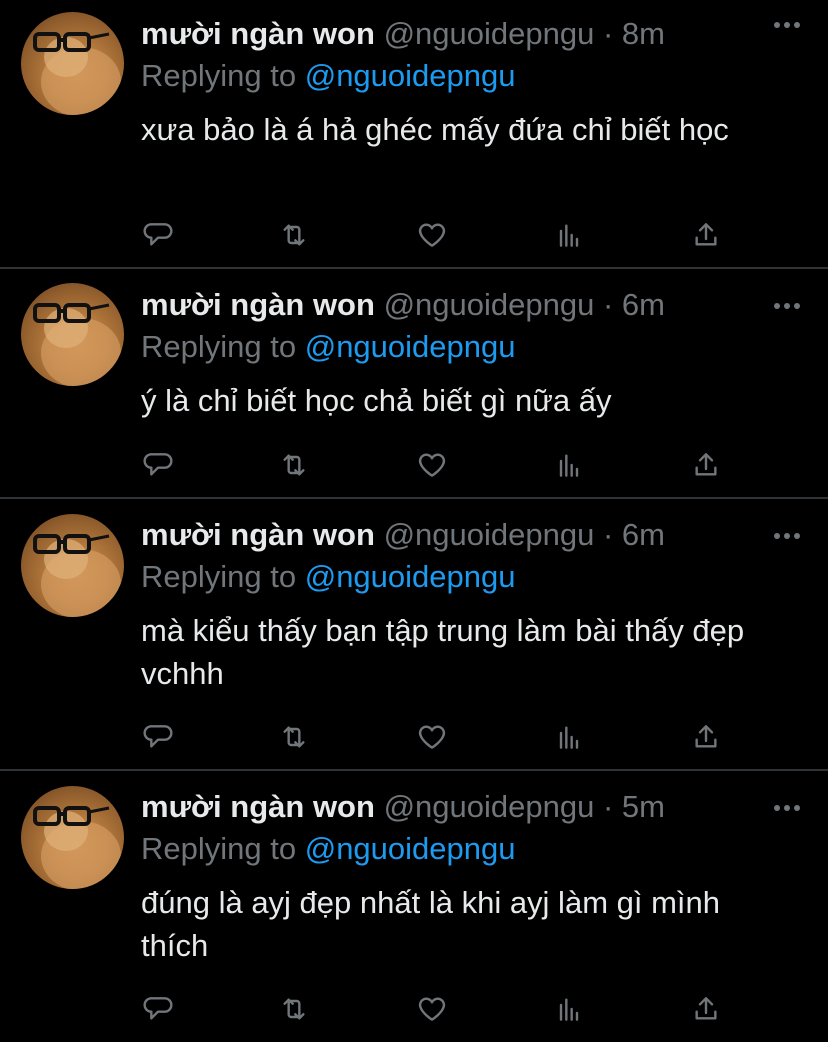 The width and height of the screenshot is (828, 1042). Describe the element at coordinates (643, 806) in the screenshot. I see `timestamp: 5m` at that location.